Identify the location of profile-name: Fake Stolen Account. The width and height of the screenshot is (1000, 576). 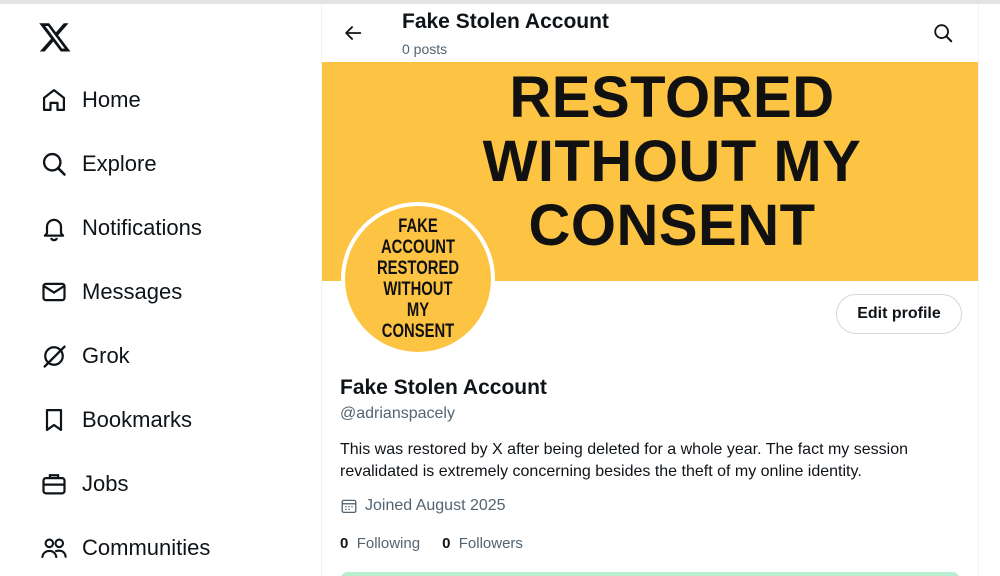
(443, 387).